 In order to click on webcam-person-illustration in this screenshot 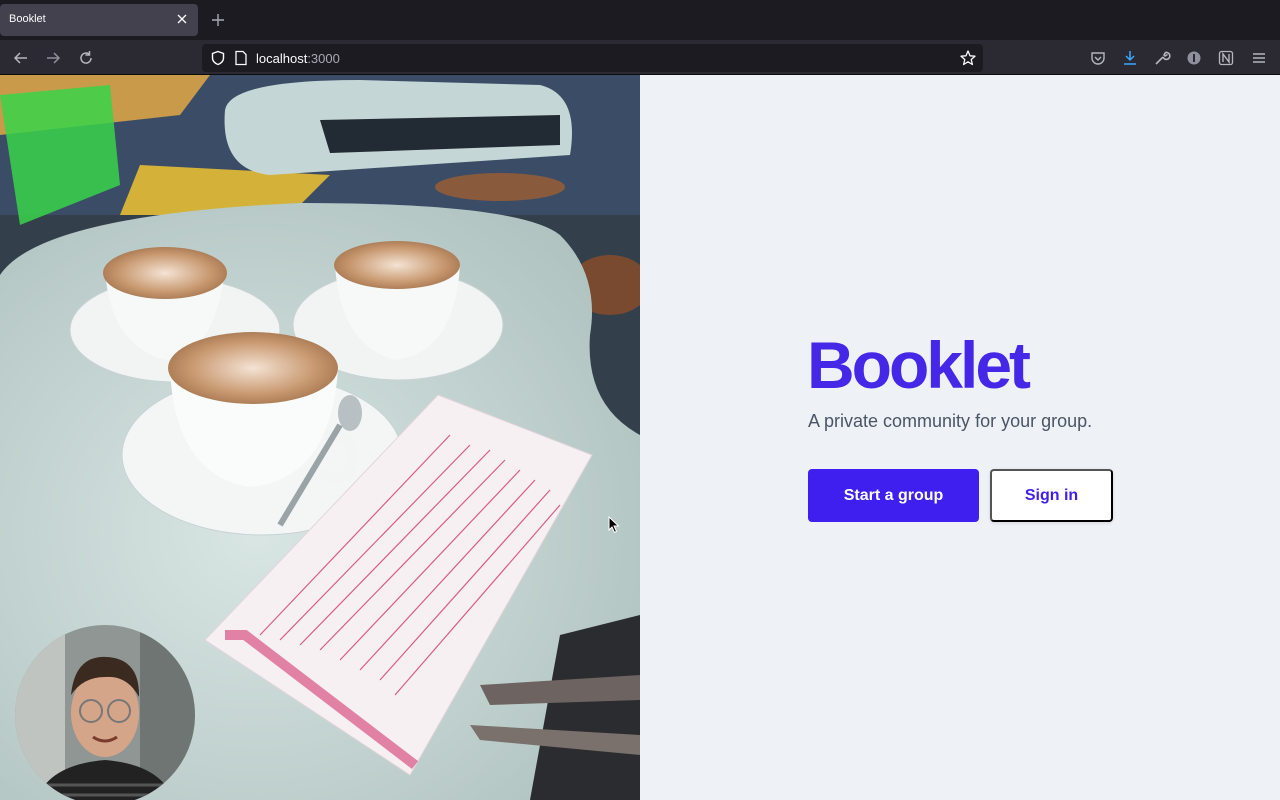, I will do `click(105, 712)`.